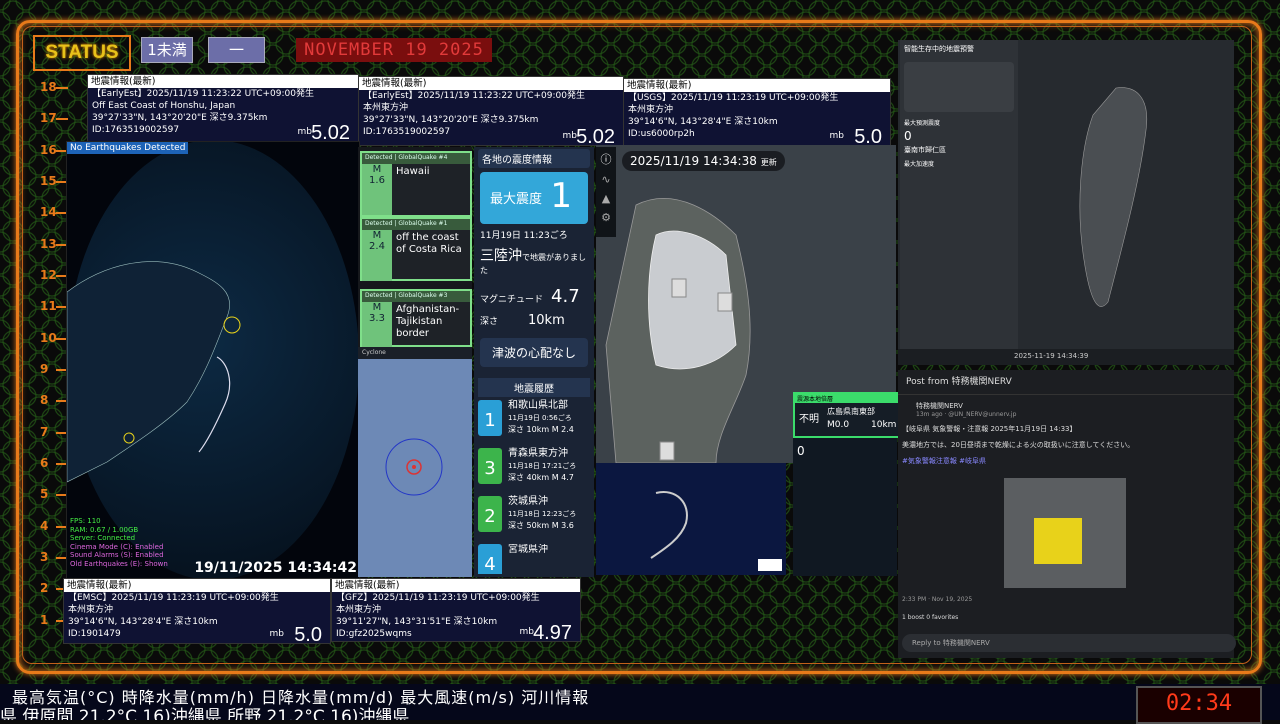 The image size is (1280, 724). What do you see at coordinates (693, 161) in the screenshot?
I see `map-time: 2025/11/19 14:34:38` at bounding box center [693, 161].